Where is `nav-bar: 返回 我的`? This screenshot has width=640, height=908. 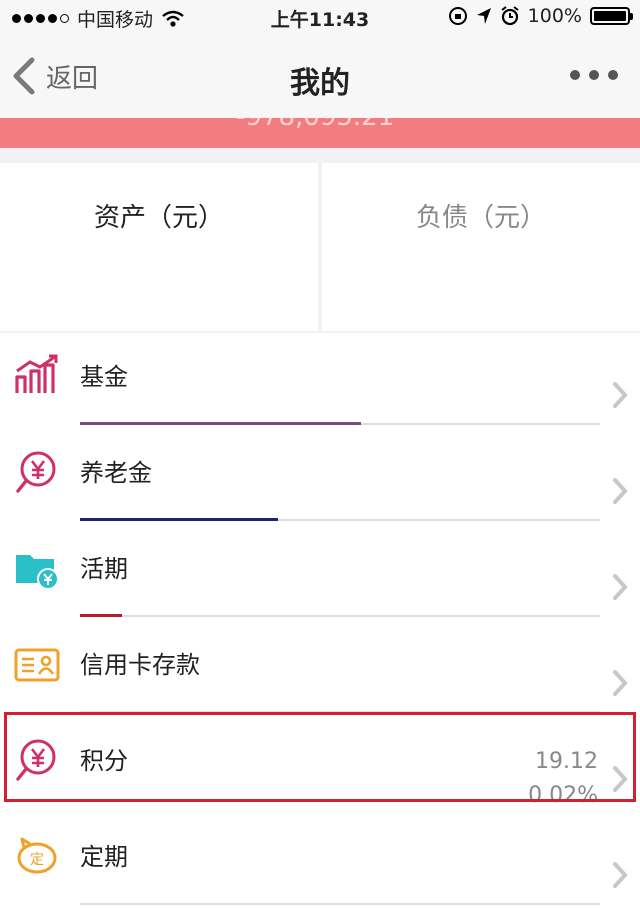
nav-bar: 返回 我的 is located at coordinates (320, 76).